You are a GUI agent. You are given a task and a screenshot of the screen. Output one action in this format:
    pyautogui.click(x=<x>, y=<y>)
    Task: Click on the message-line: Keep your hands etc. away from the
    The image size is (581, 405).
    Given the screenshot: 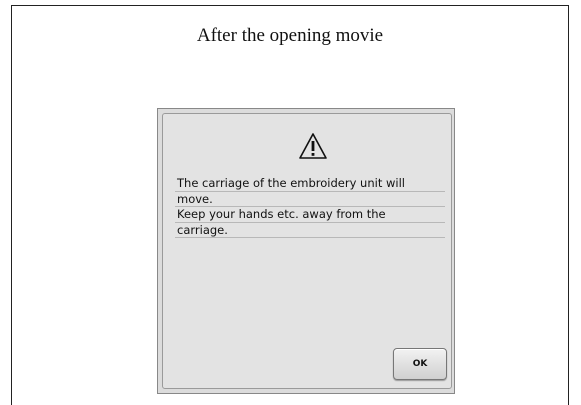 What is the action you would take?
    pyautogui.click(x=310, y=215)
    